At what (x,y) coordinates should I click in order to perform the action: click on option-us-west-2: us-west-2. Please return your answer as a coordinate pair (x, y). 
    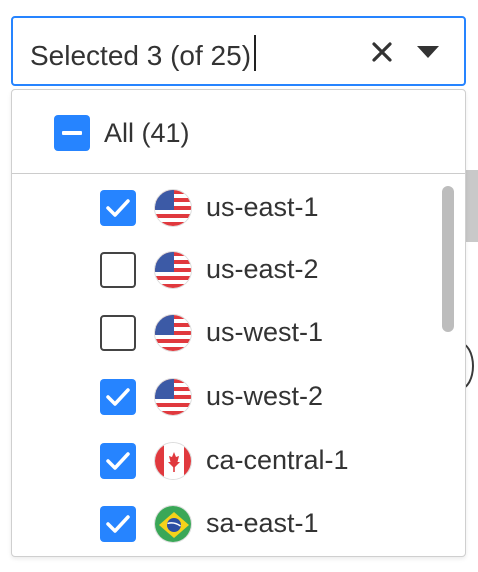
    Looking at the image, I should click on (222, 397).